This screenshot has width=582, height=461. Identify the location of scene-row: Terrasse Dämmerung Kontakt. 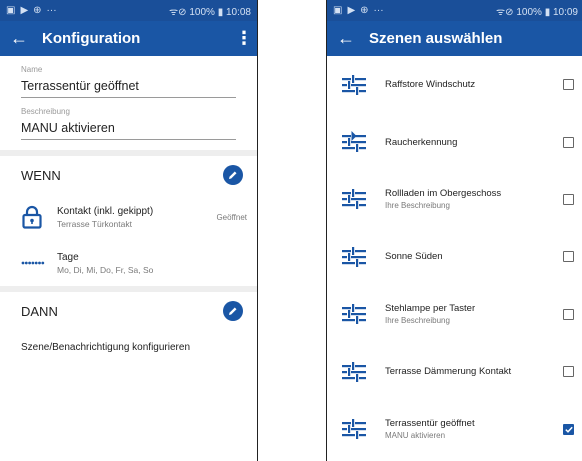
(454, 371).